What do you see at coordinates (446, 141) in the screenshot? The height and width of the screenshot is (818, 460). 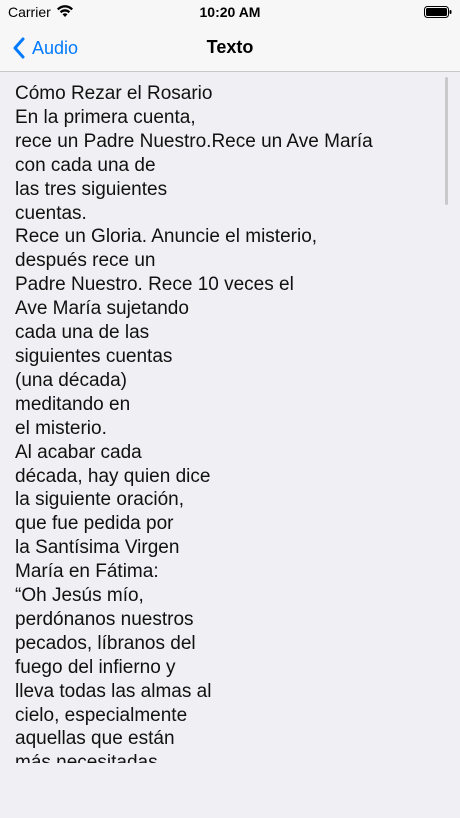 I see `scrollbar` at bounding box center [446, 141].